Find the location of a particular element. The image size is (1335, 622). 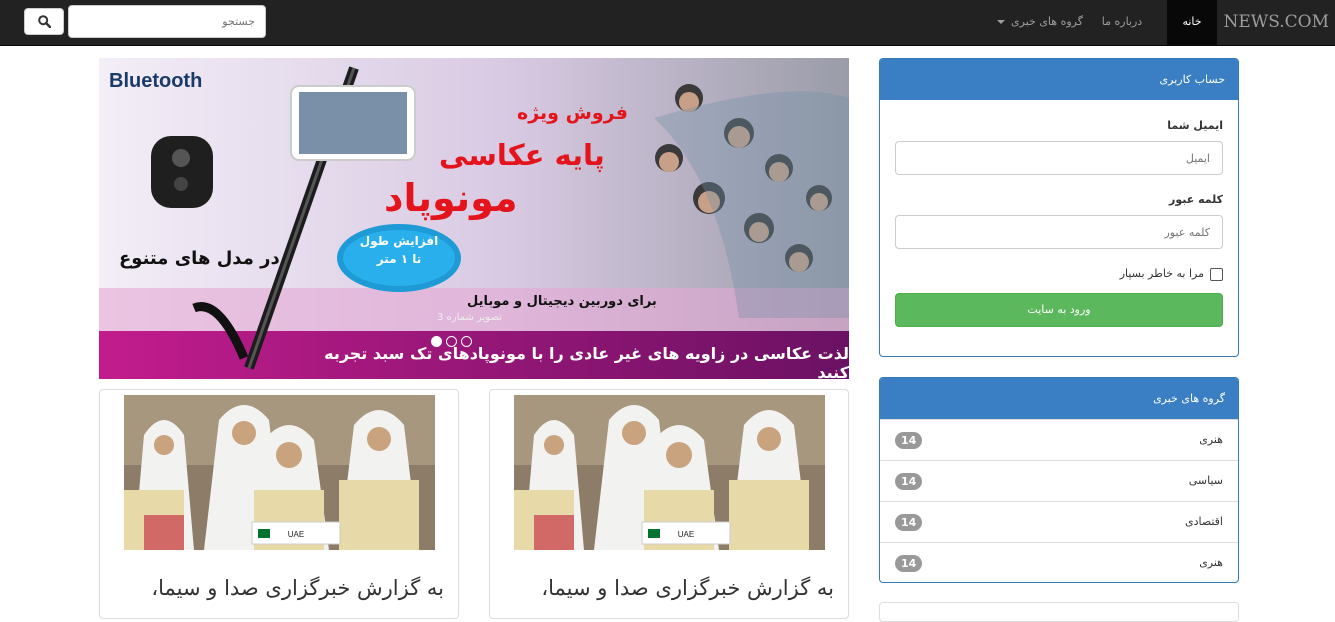

search-button is located at coordinates (44, 21).